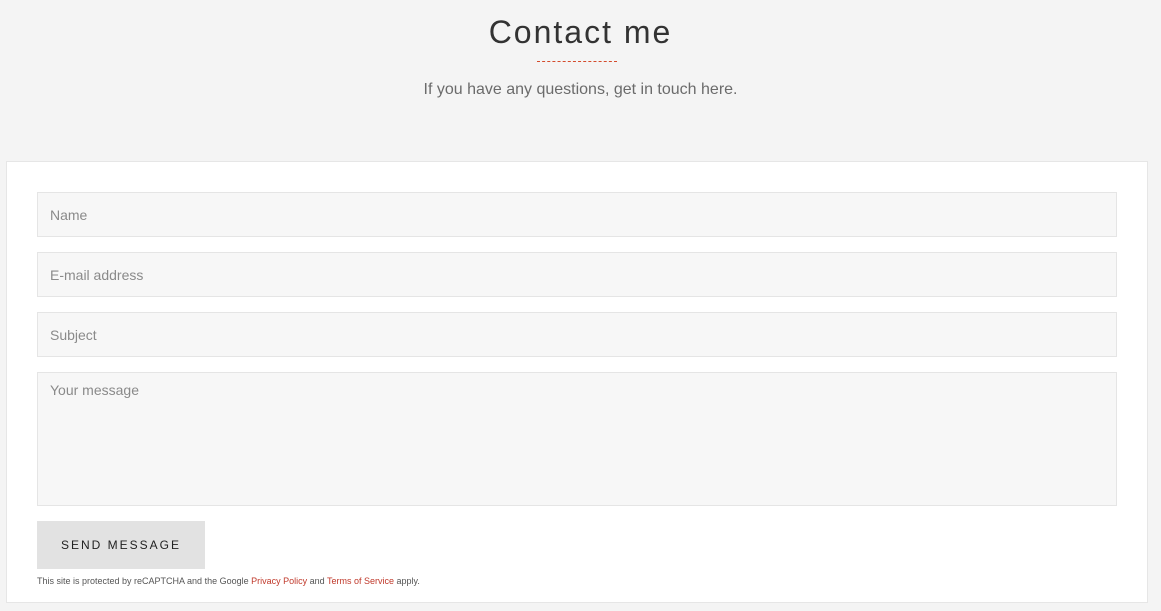 Image resolution: width=1161 pixels, height=611 pixels. I want to click on recaptcha-middle: and, so click(317, 581).